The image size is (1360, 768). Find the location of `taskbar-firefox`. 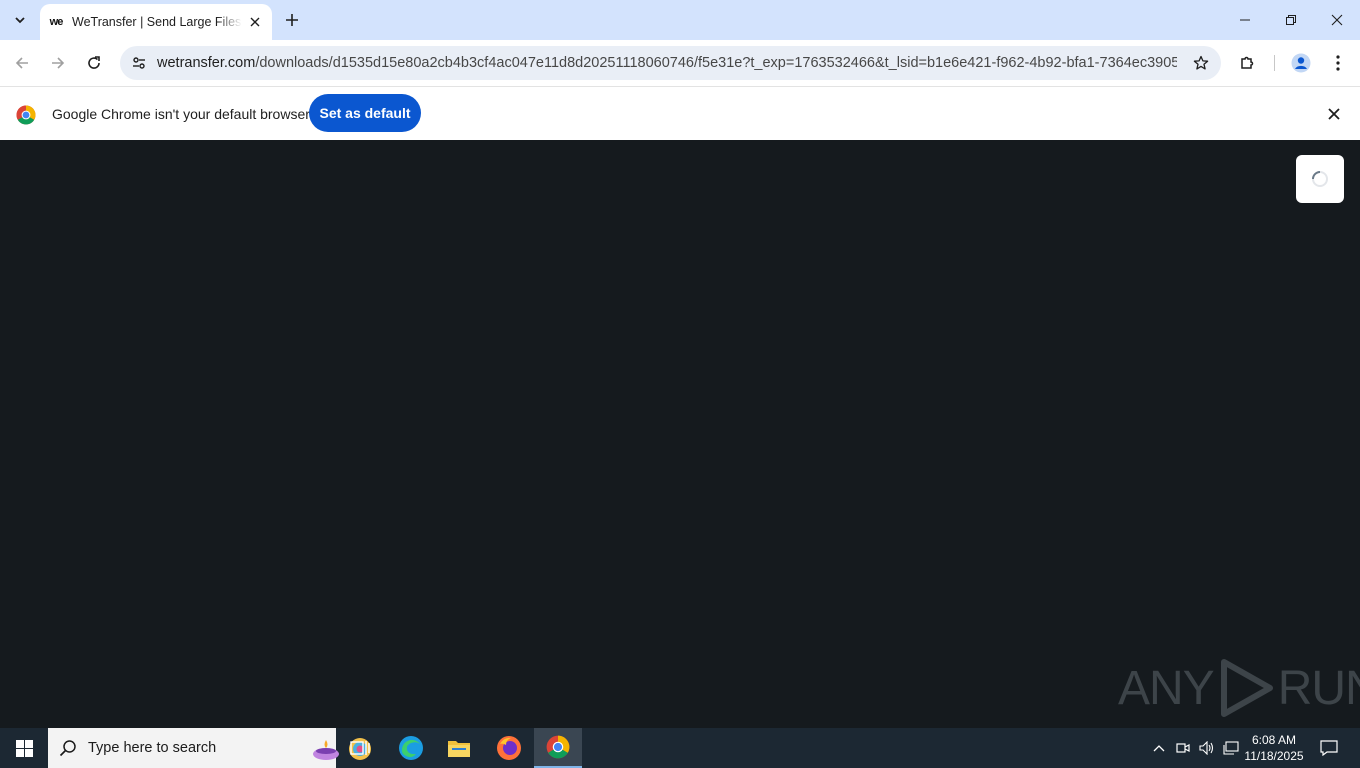

taskbar-firefox is located at coordinates (509, 748).